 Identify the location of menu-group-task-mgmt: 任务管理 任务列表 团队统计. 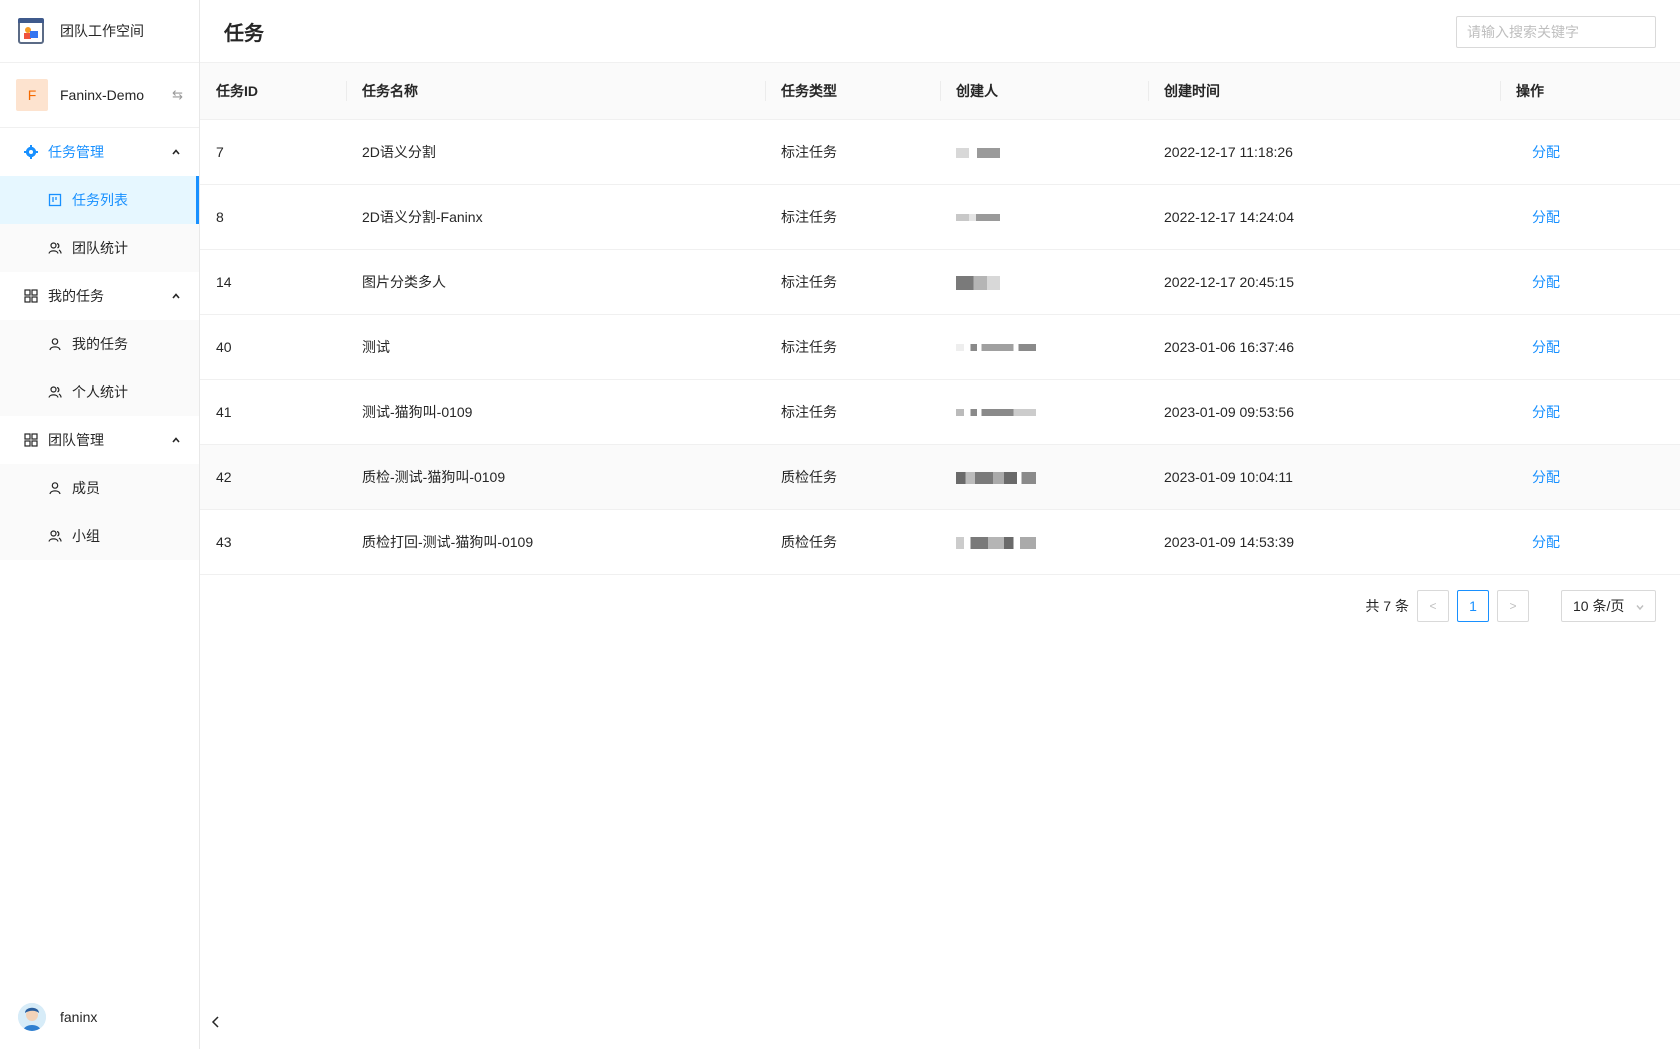
(99, 200).